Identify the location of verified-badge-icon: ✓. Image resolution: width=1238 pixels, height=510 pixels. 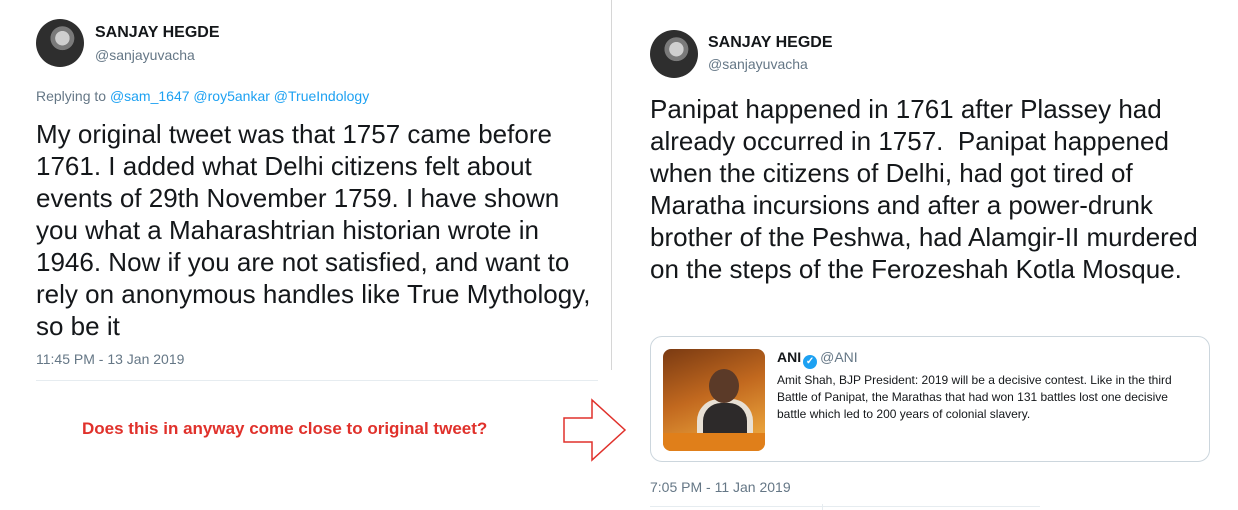
(810, 362).